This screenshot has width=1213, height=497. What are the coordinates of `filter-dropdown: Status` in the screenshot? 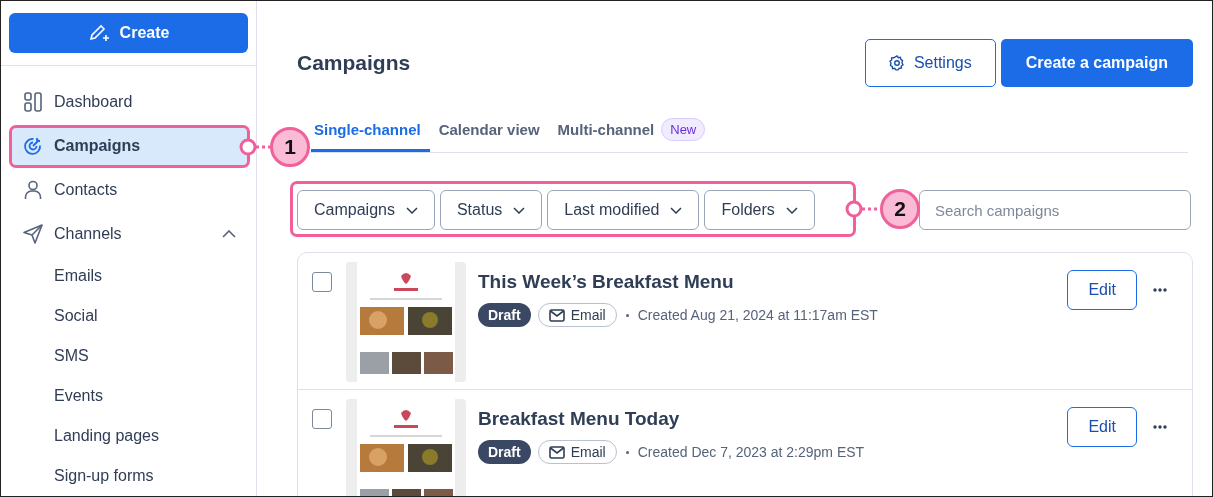 It's located at (491, 210).